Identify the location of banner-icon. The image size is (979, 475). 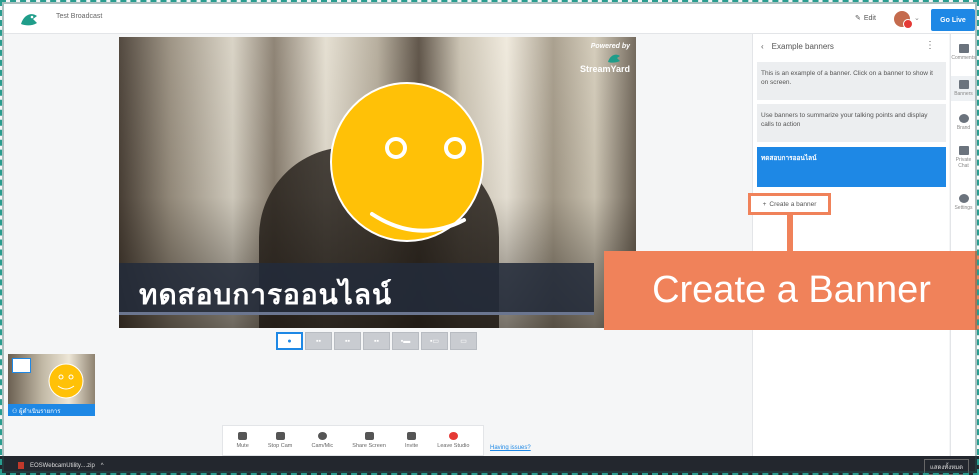
(963, 84).